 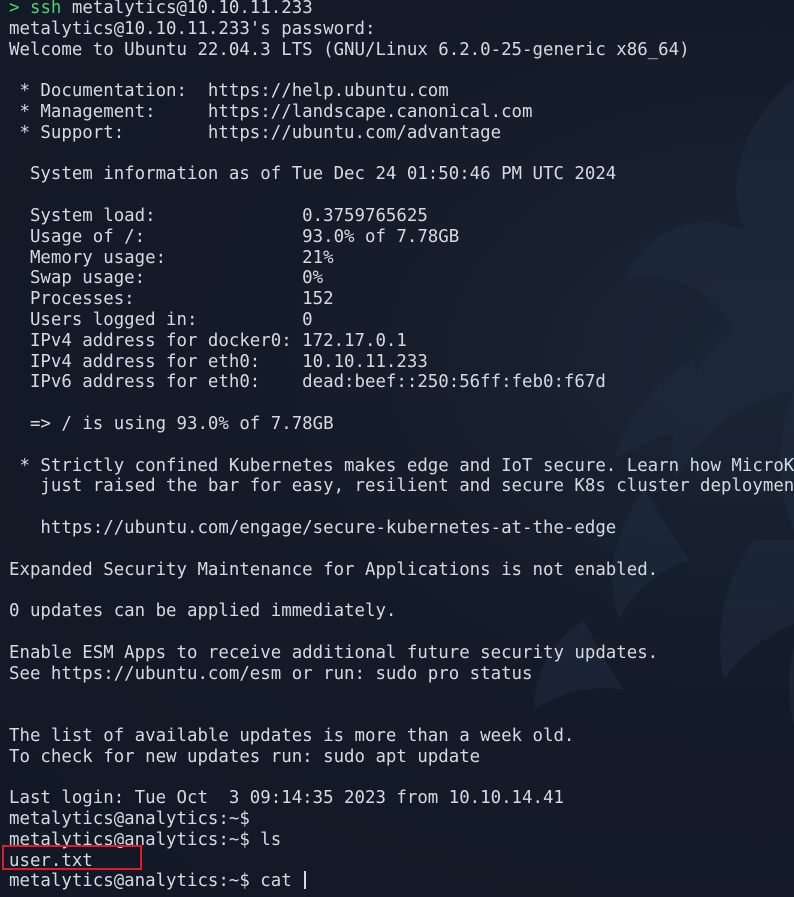 I want to click on stat-ipv4-docker0: IPv4 address for docker0: 172.17.0.1, so click(x=208, y=340).